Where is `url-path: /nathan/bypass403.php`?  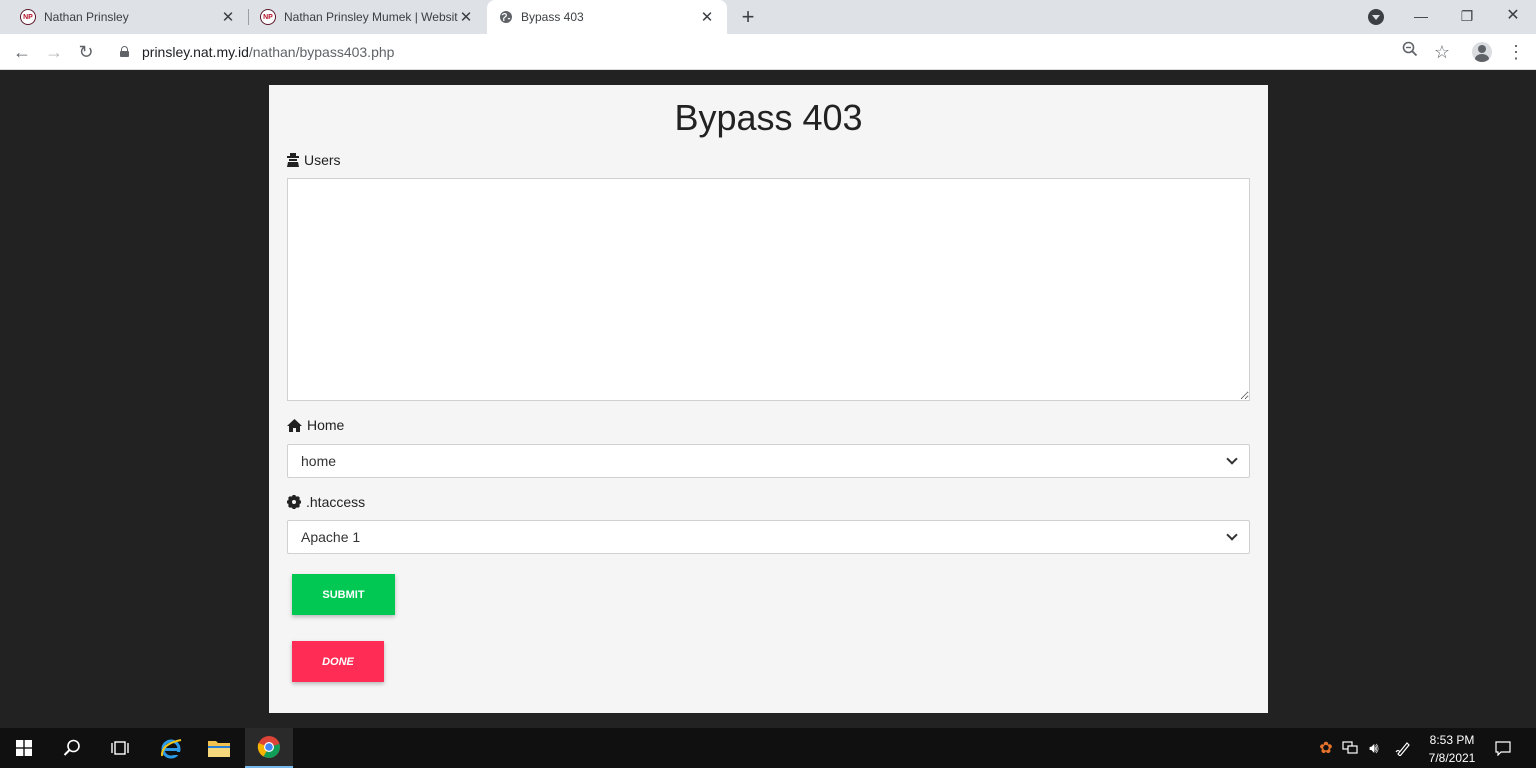 url-path: /nathan/bypass403.php is located at coordinates (321, 52).